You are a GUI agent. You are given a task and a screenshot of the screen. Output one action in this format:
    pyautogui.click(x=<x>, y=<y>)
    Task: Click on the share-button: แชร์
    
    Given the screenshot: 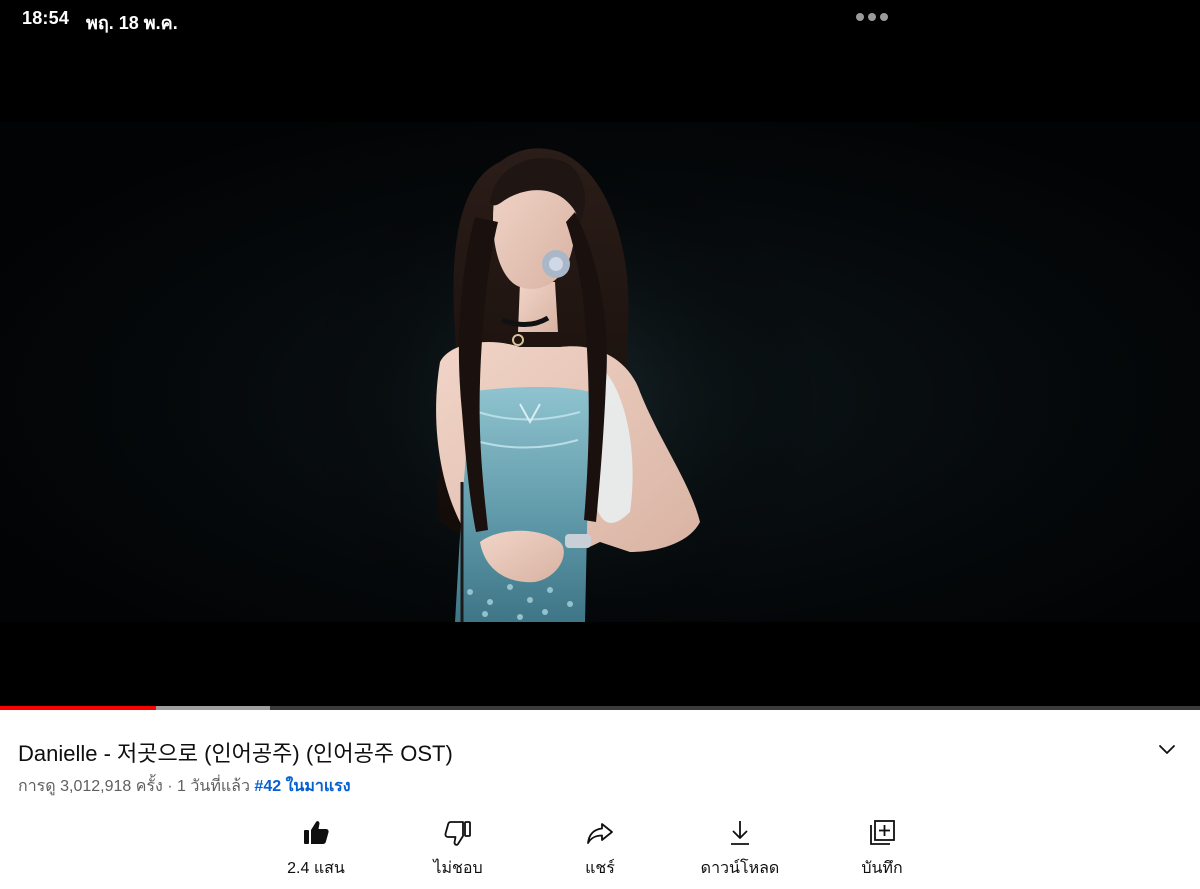 What is the action you would take?
    pyautogui.click(x=600, y=850)
    